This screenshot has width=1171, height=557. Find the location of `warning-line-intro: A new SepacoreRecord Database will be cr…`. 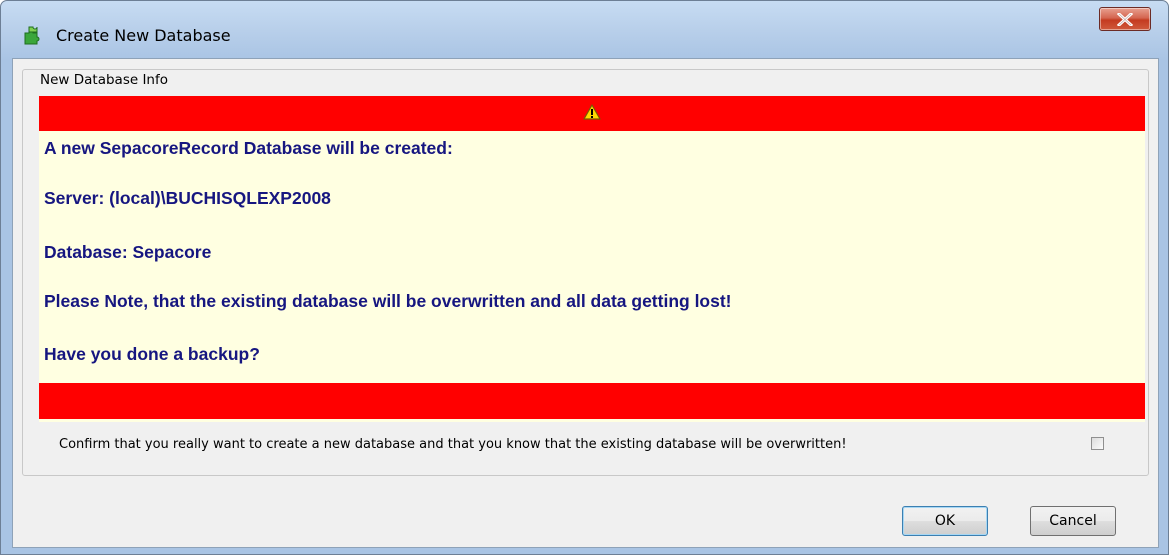

warning-line-intro: A new SepacoreRecord Database will be cr… is located at coordinates (248, 148).